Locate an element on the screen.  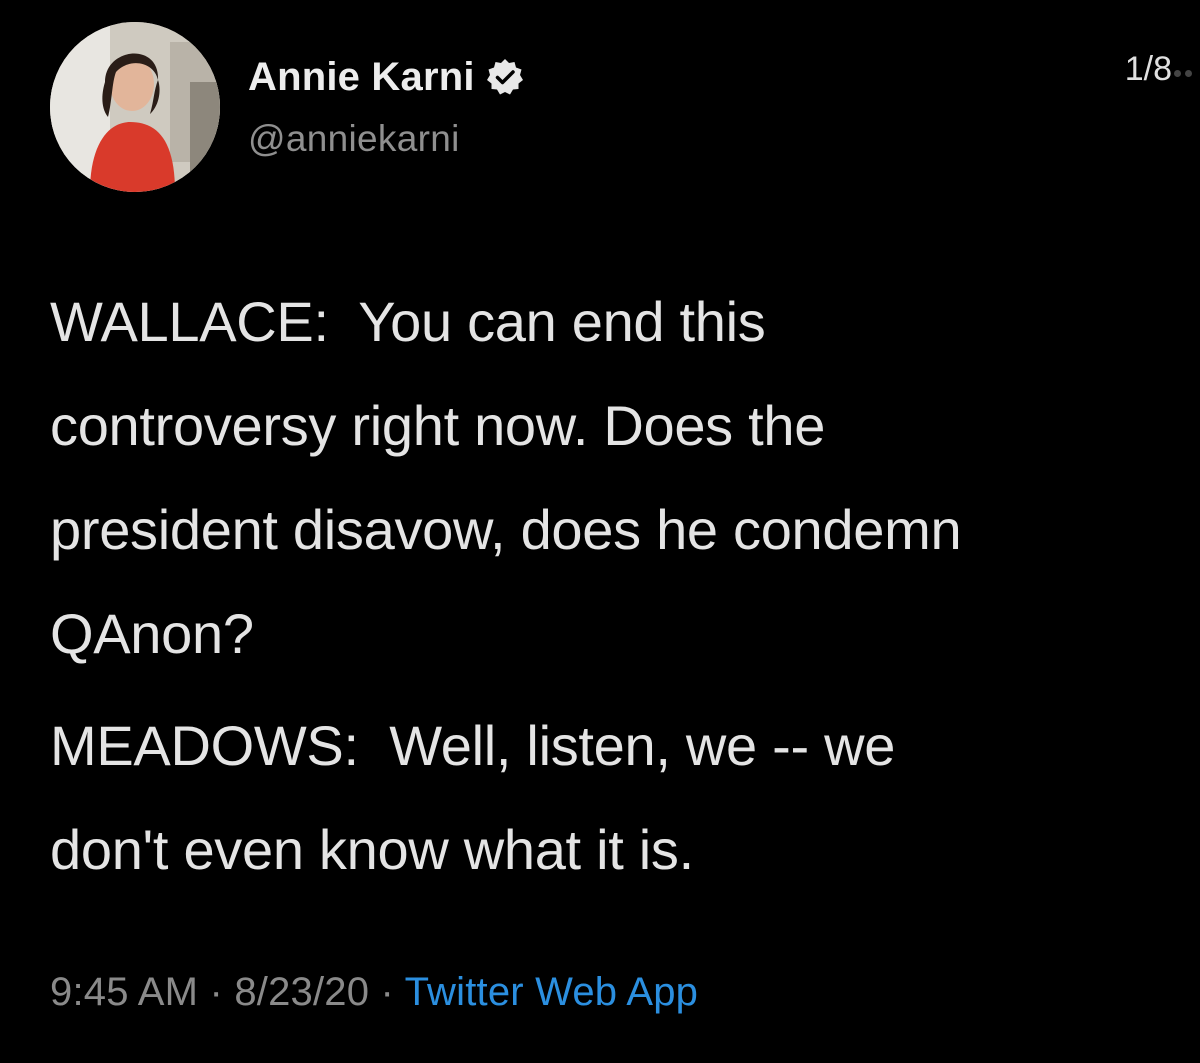
page-counter: 1/8 is located at coordinates (1148, 69).